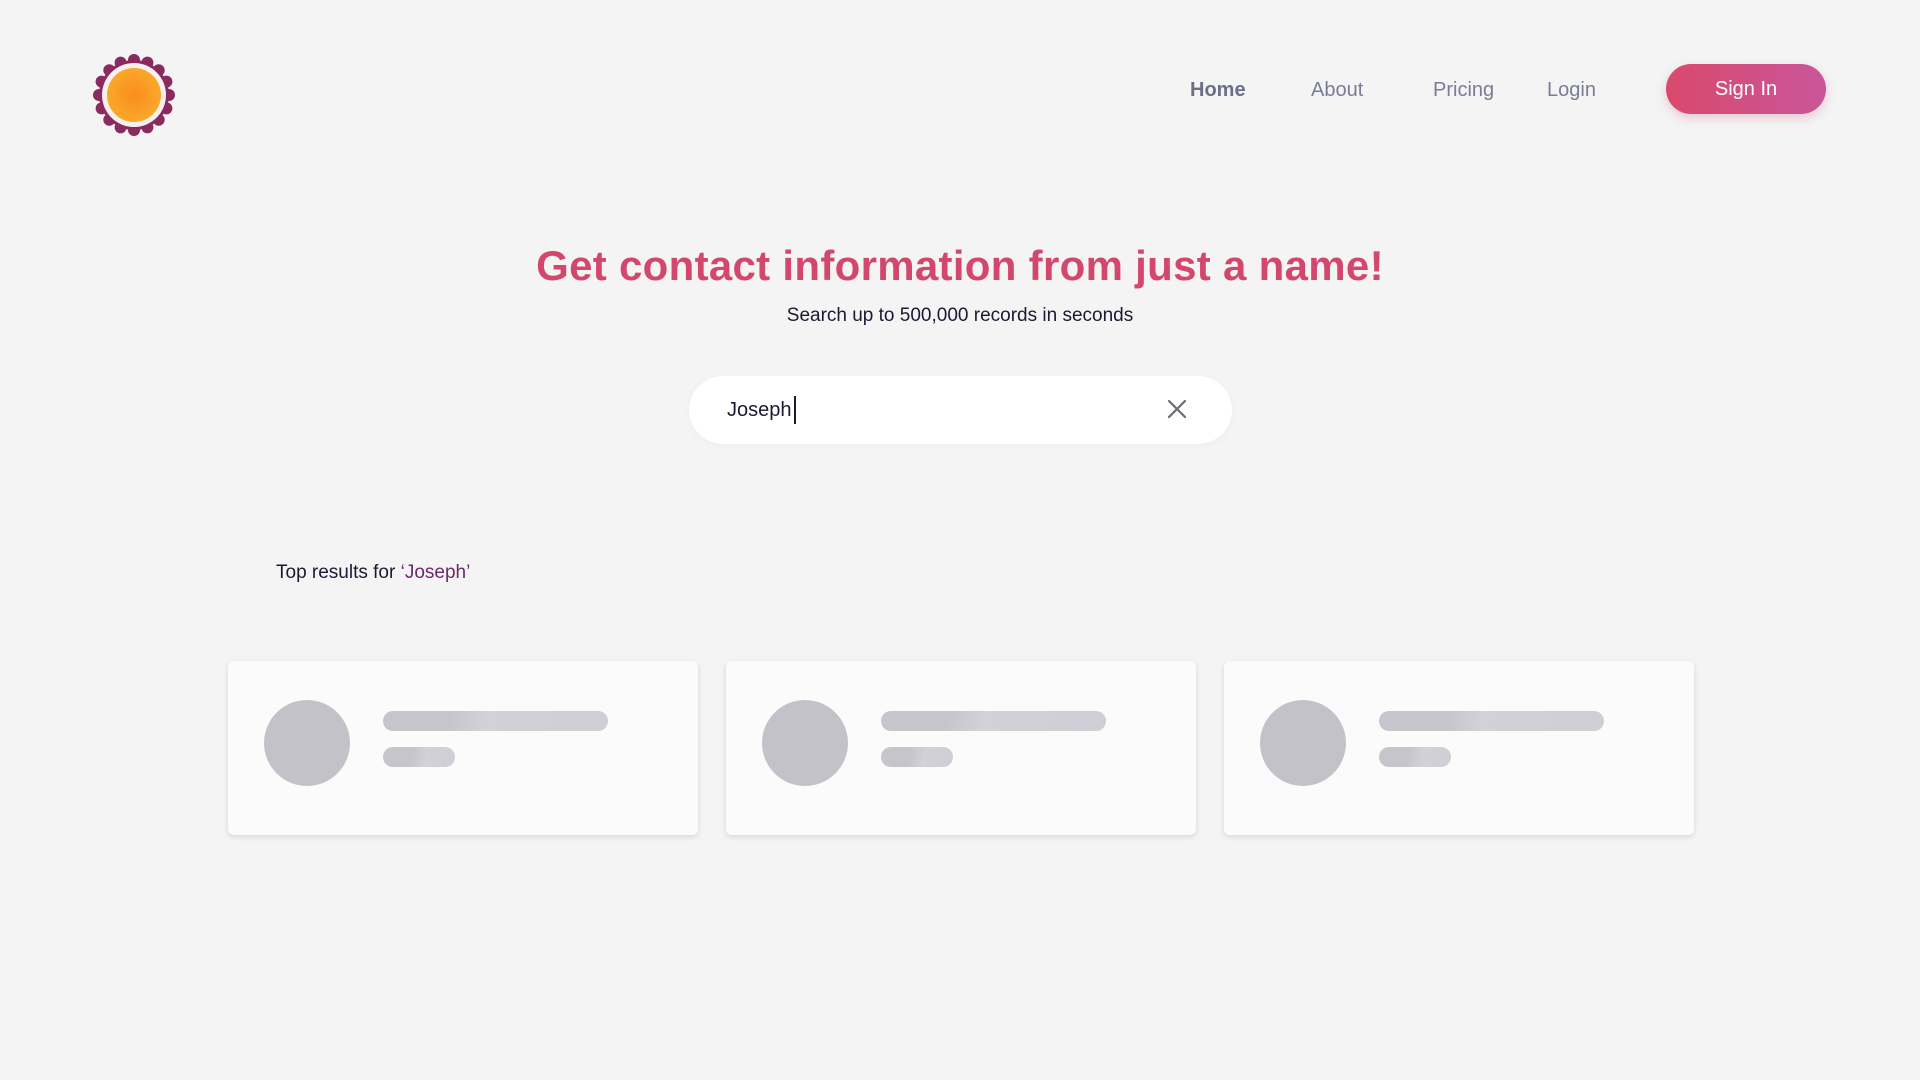 This screenshot has height=1080, width=1920. I want to click on nav-home-link: Home, so click(1218, 90).